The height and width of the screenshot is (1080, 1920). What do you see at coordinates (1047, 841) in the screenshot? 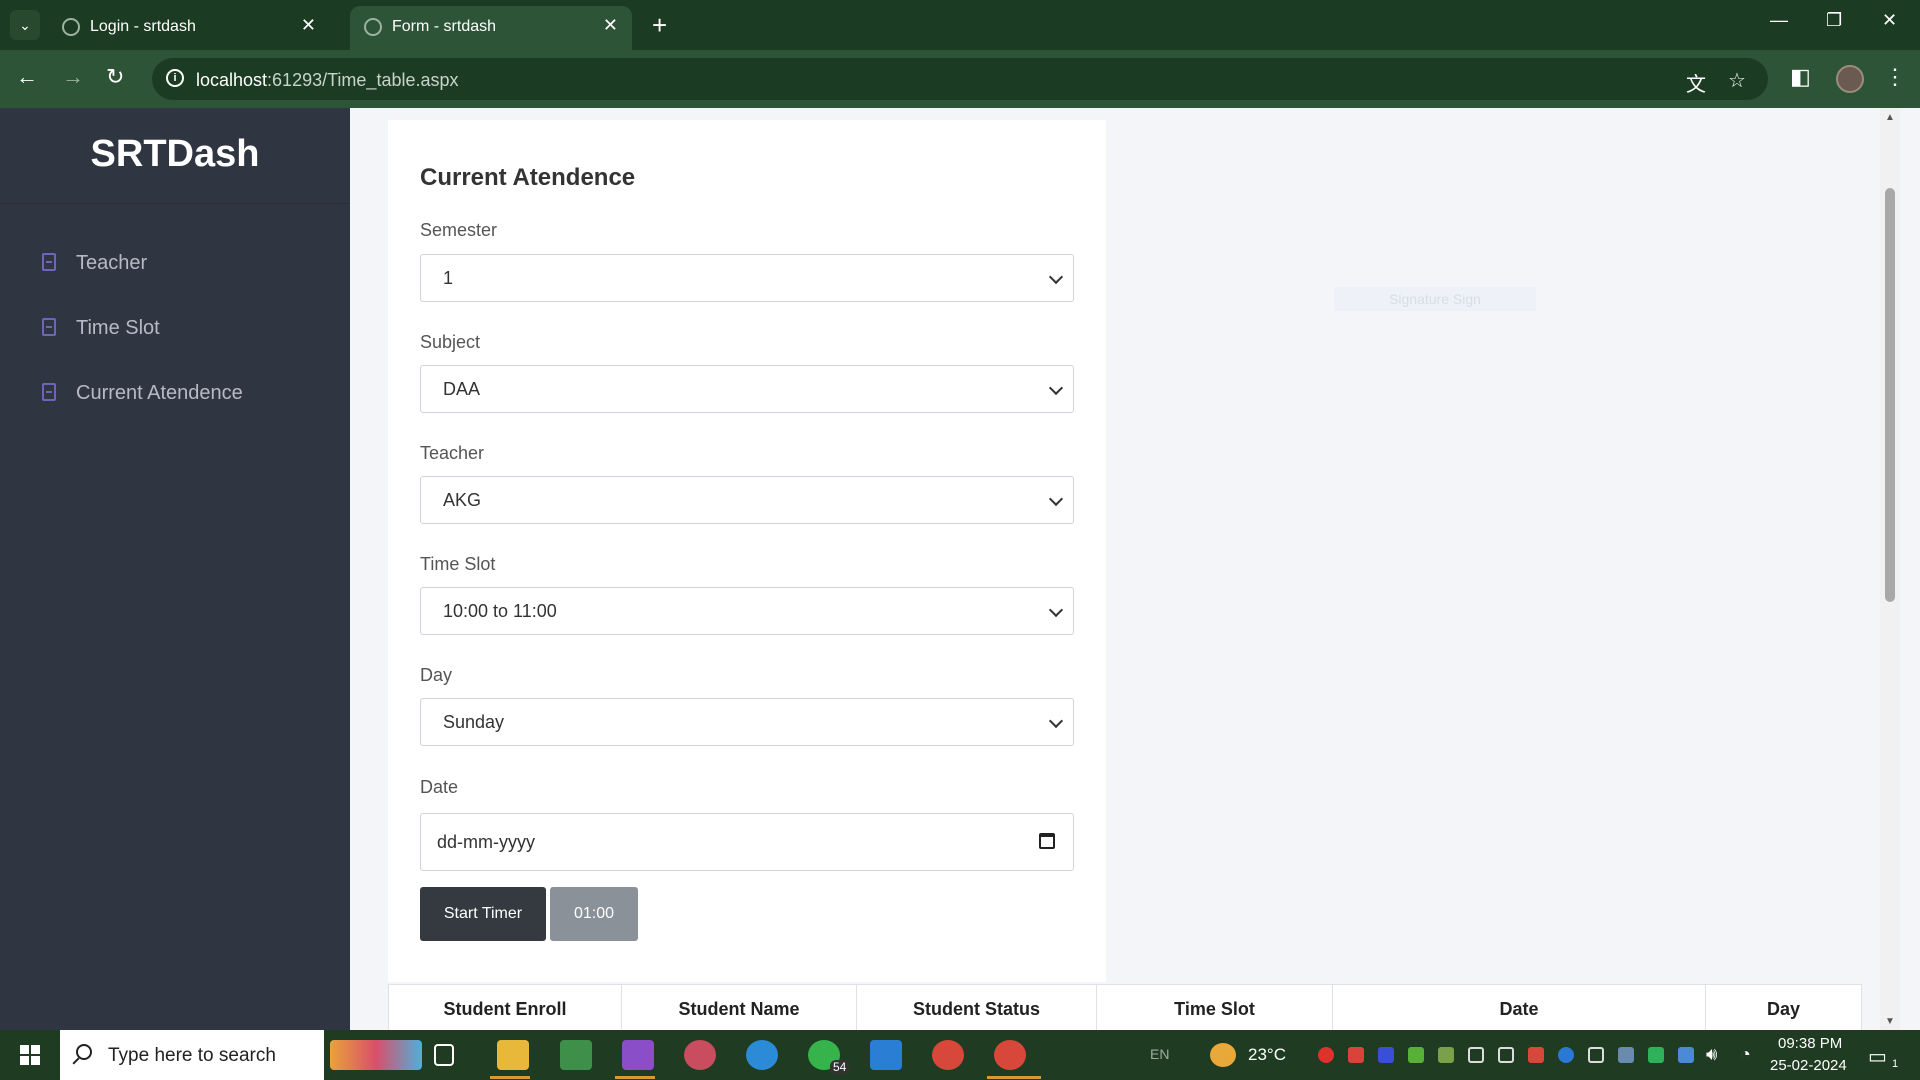
I see `calendar-icon` at bounding box center [1047, 841].